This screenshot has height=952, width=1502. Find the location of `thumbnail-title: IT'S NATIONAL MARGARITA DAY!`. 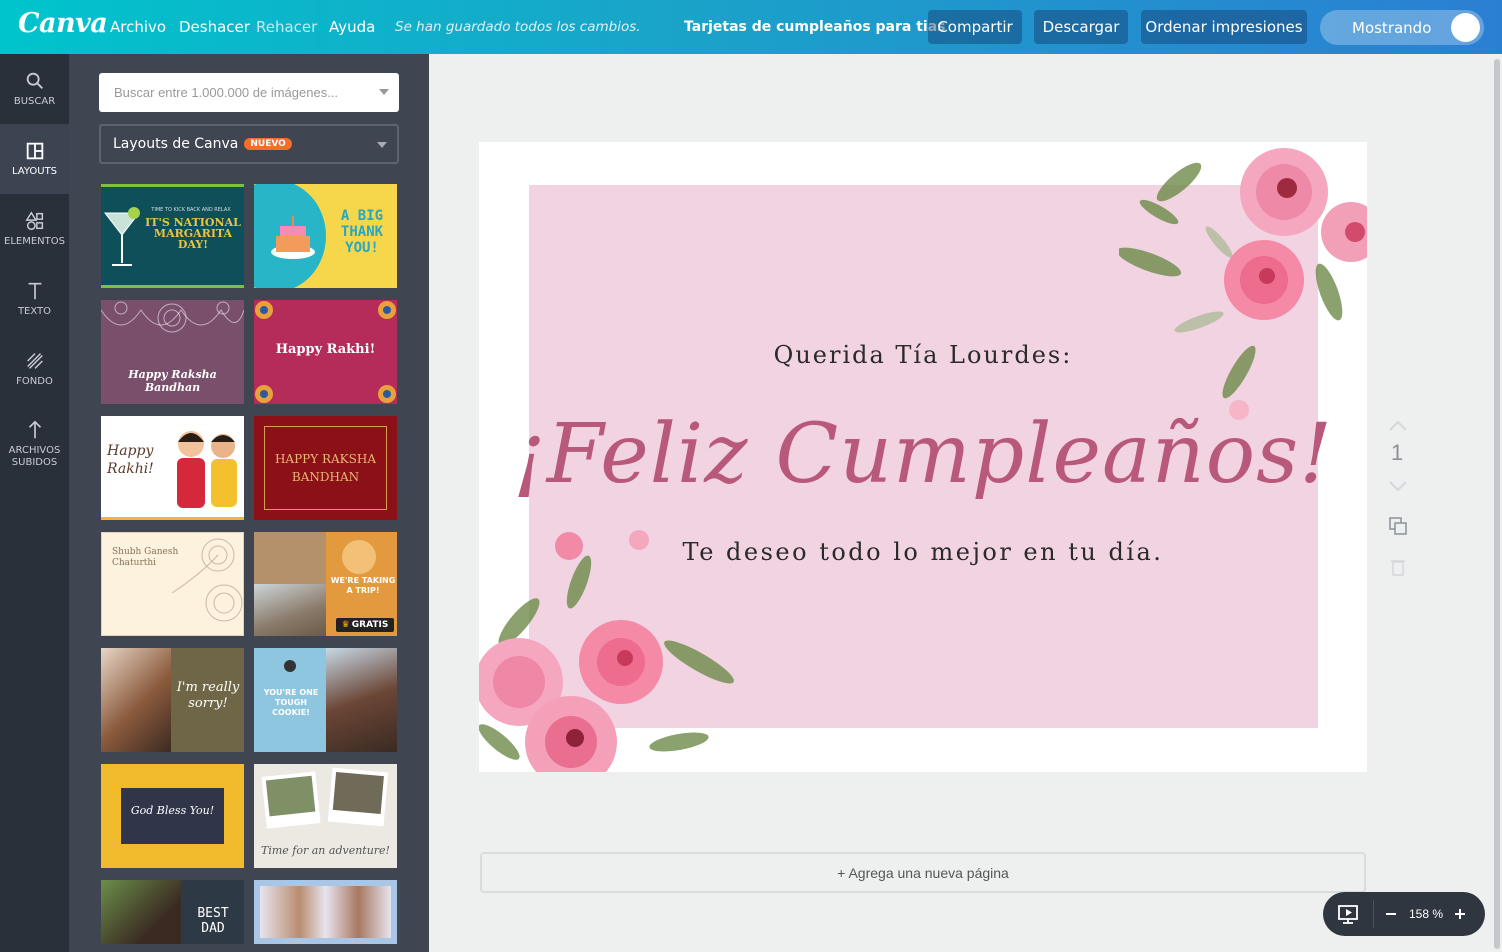

thumbnail-title: IT'S NATIONAL MARGARITA DAY! is located at coordinates (193, 233).